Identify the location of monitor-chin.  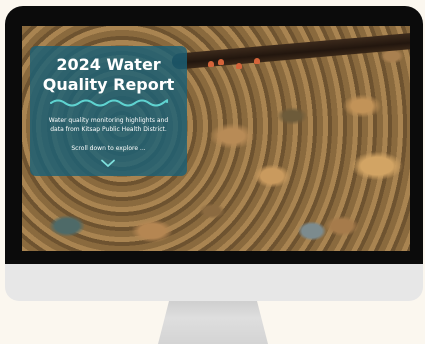
(214, 282).